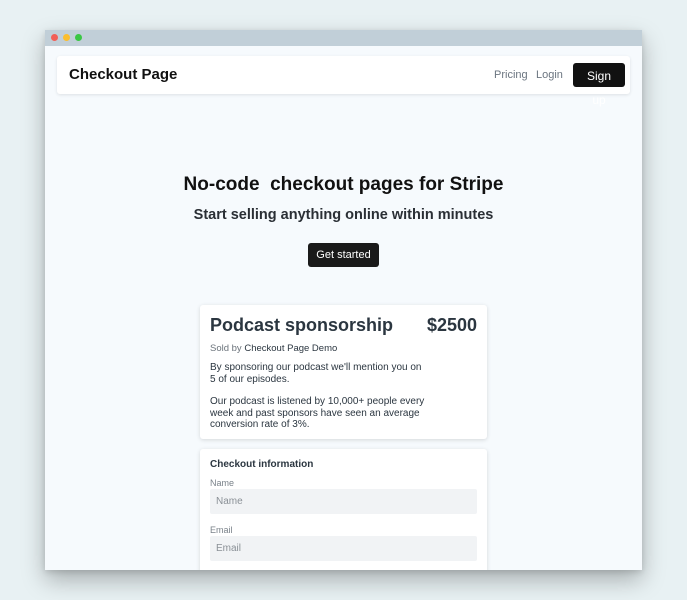  I want to click on sold-by: Sold by Checkout Page Demo, so click(273, 348).